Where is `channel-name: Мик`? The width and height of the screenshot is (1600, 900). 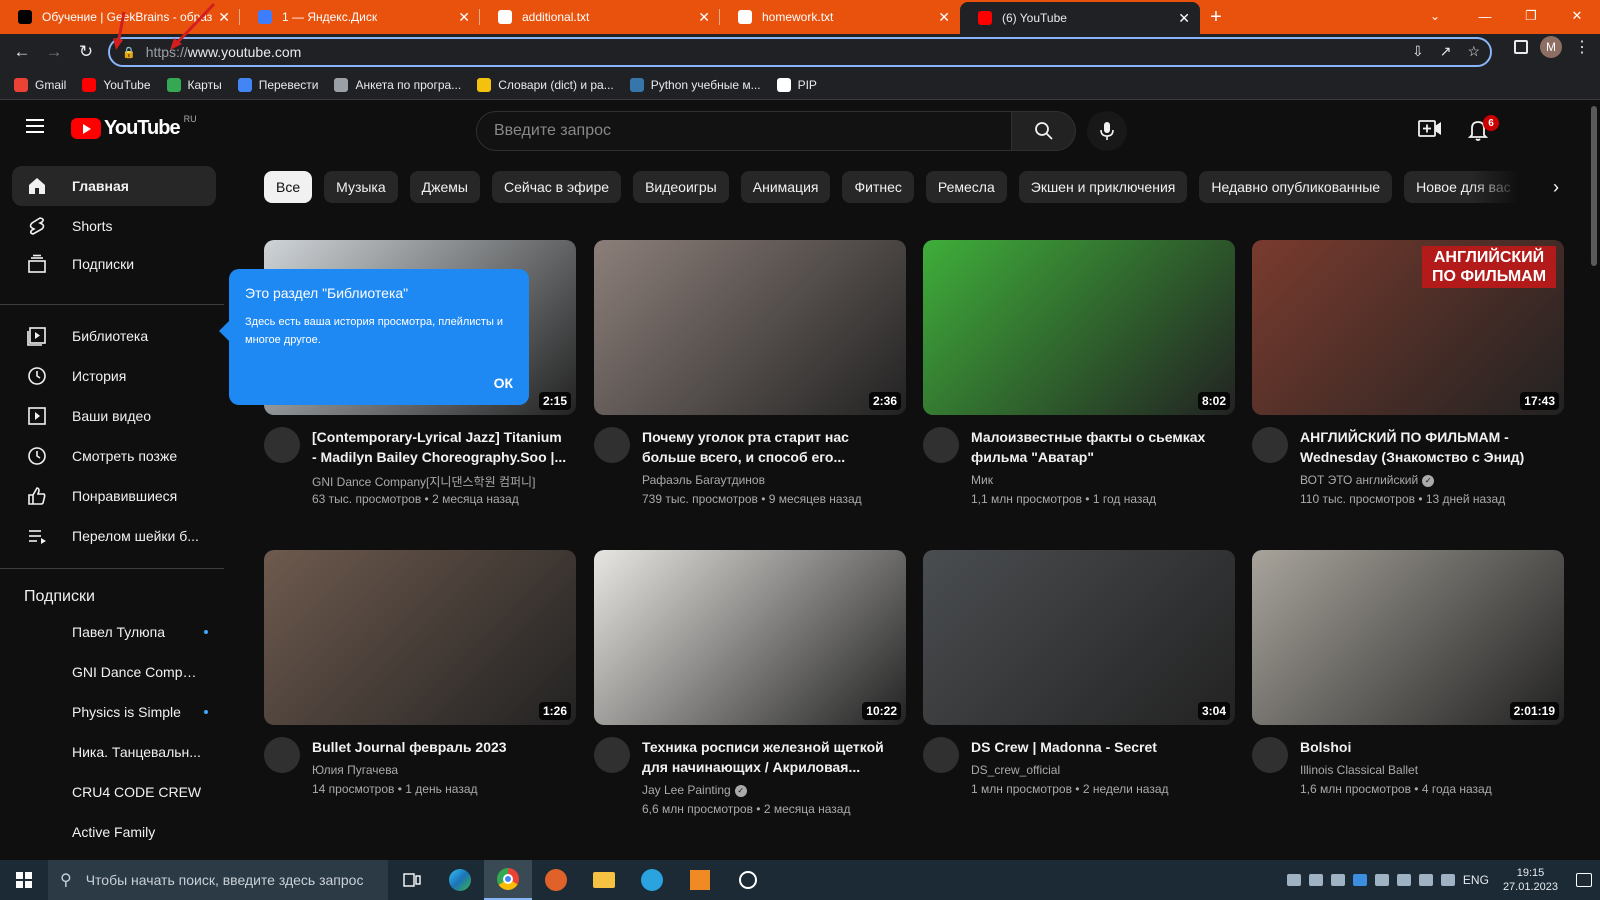
channel-name: Мик is located at coordinates (1101, 480).